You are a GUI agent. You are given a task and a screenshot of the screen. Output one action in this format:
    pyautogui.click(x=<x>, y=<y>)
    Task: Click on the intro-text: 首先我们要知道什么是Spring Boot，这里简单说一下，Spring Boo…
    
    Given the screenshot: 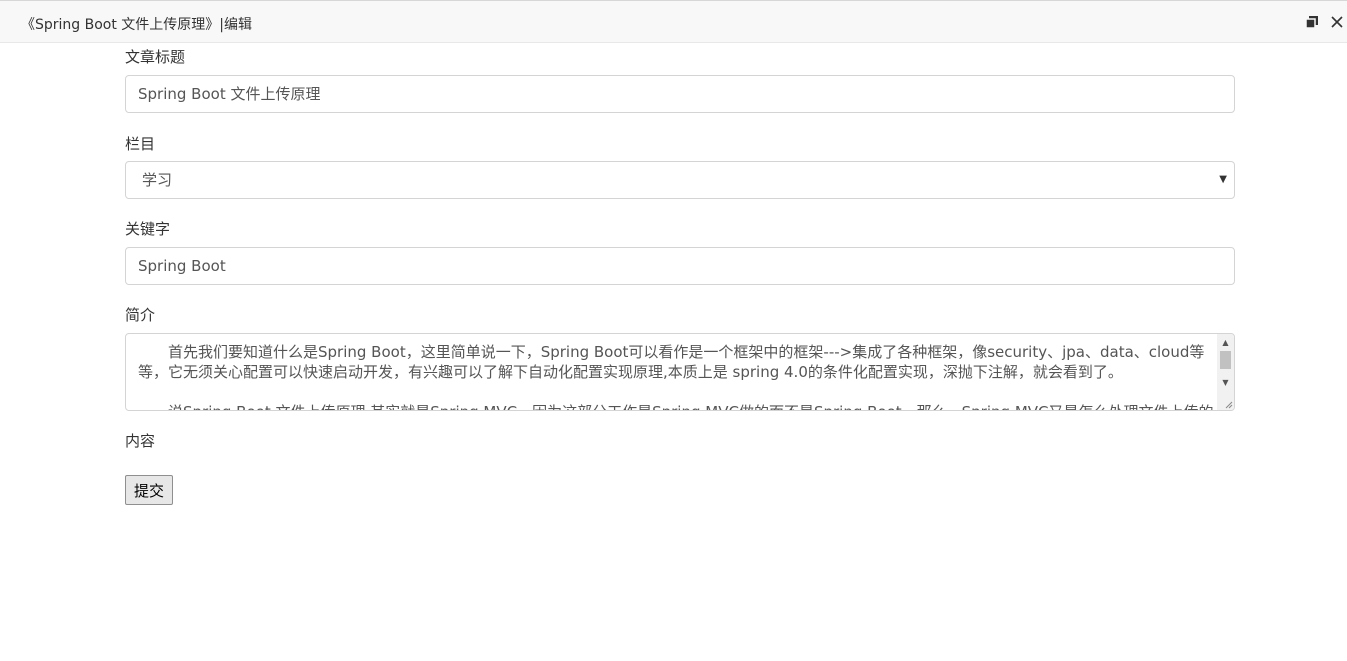 What is the action you would take?
    pyautogui.click(x=677, y=376)
    